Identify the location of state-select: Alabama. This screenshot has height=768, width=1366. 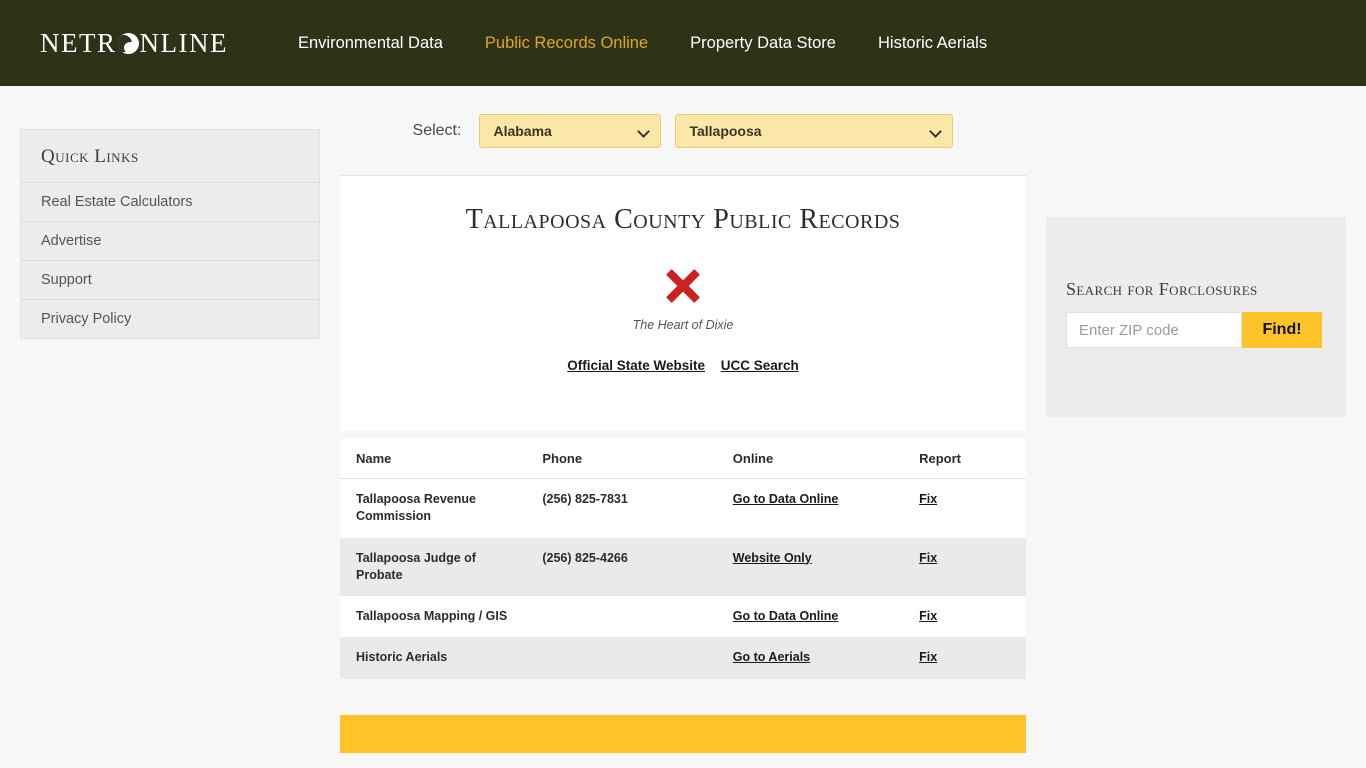
(570, 130).